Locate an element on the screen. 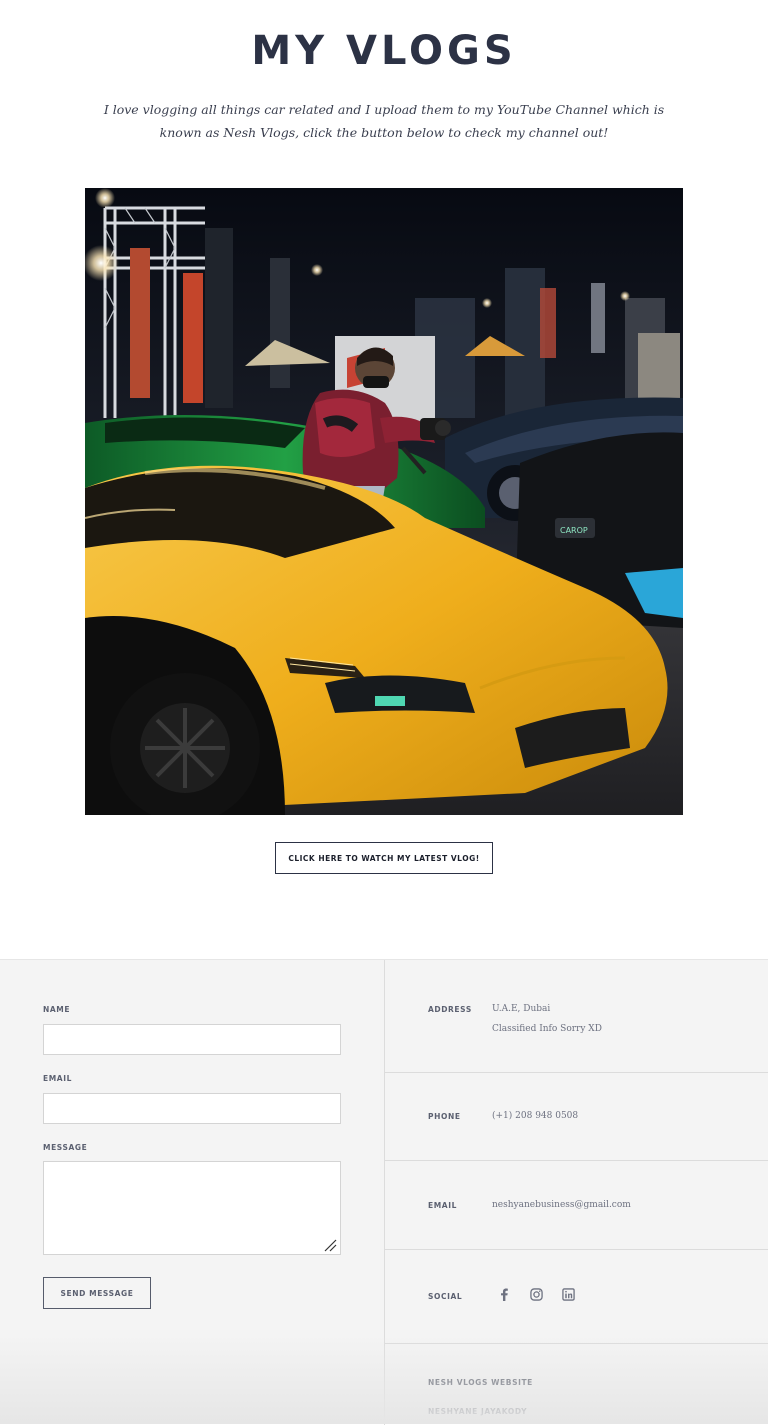  linkedin-icon is located at coordinates (568, 1294).